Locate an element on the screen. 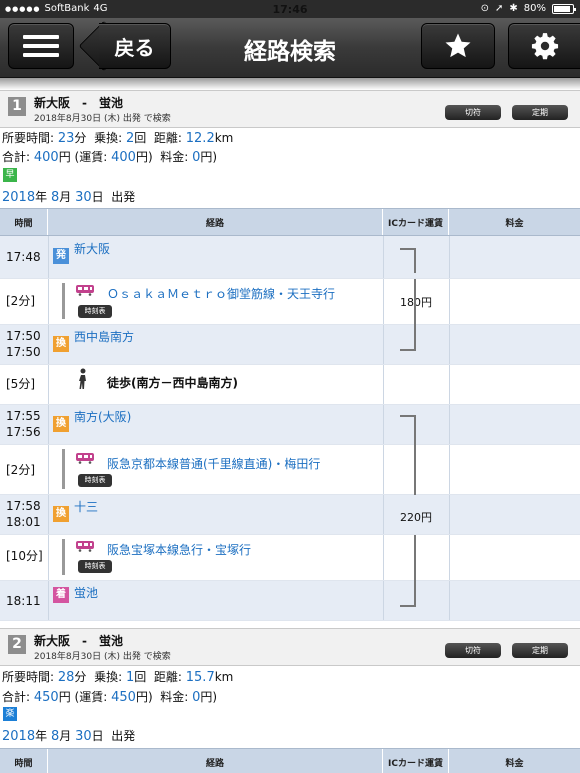  station-time: 18:11 is located at coordinates (23, 601).